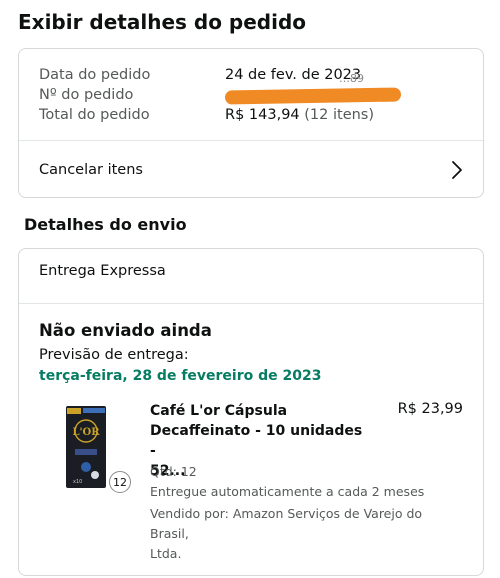 The width and height of the screenshot is (500, 578). What do you see at coordinates (180, 376) in the screenshot?
I see `eta-date: terça-feira, 28 de fevereiro de 2023` at bounding box center [180, 376].